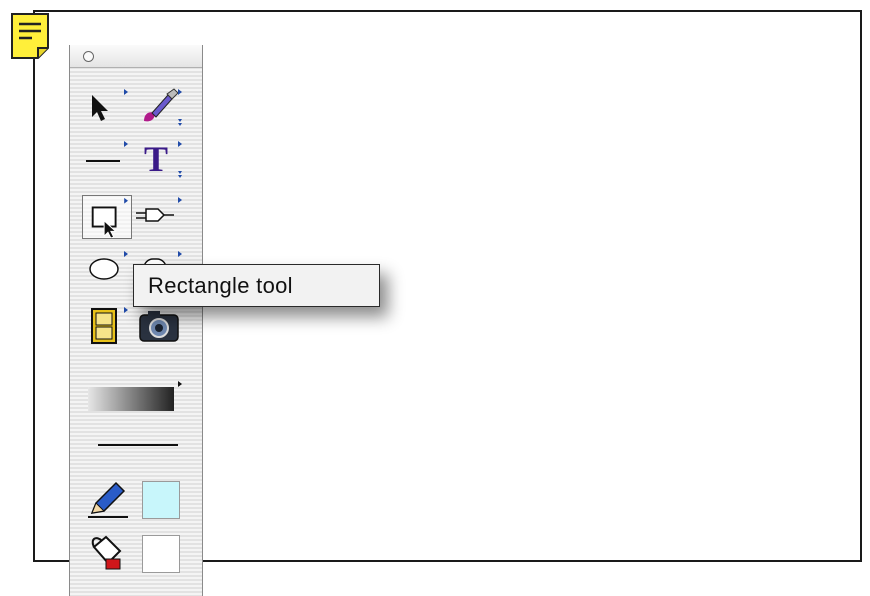 The width and height of the screenshot is (870, 596). I want to click on close-icon, so click(88, 56).